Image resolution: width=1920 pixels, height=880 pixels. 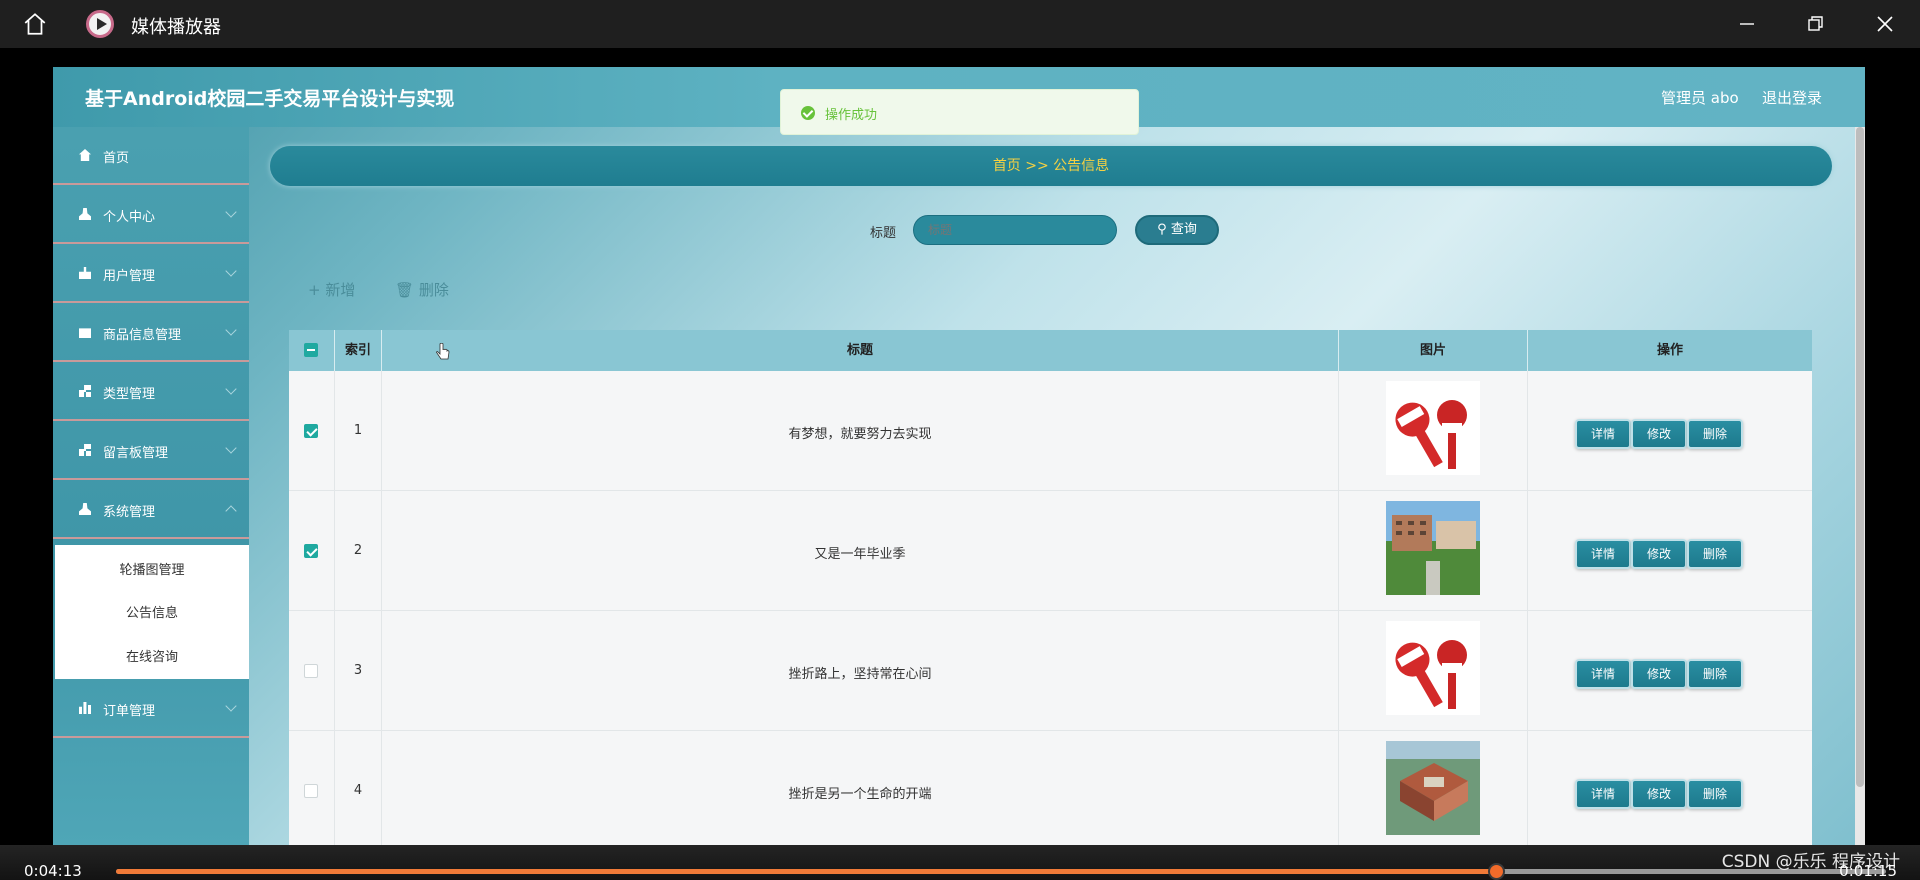 What do you see at coordinates (358, 550) in the screenshot?
I see `row-index: 2` at bounding box center [358, 550].